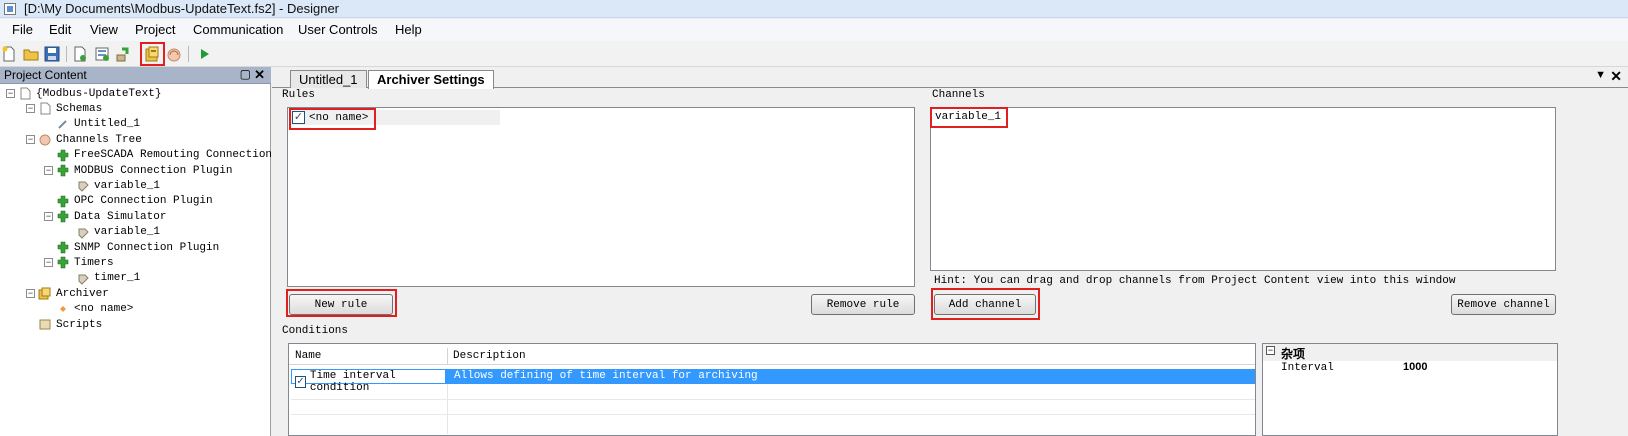 The height and width of the screenshot is (436, 1628). Describe the element at coordinates (431, 79) in the screenshot. I see `tab-archiver-settings: Archiver Settings` at that location.